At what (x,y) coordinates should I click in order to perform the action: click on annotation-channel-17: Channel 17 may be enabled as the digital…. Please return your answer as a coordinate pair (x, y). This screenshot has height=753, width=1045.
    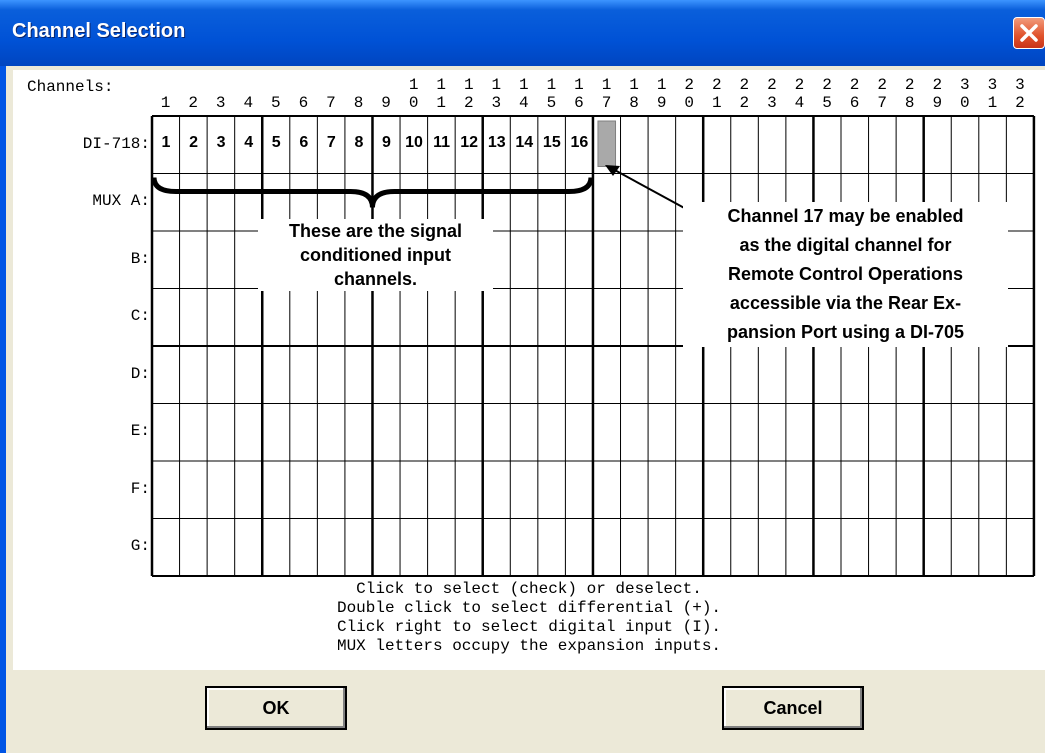
    Looking at the image, I should click on (845, 274).